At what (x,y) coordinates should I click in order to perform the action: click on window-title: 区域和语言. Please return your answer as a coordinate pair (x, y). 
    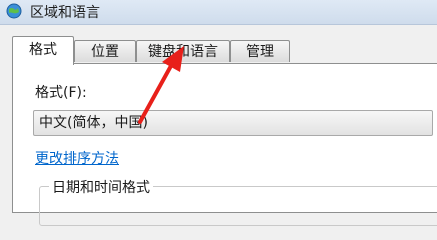
    Looking at the image, I should click on (65, 13).